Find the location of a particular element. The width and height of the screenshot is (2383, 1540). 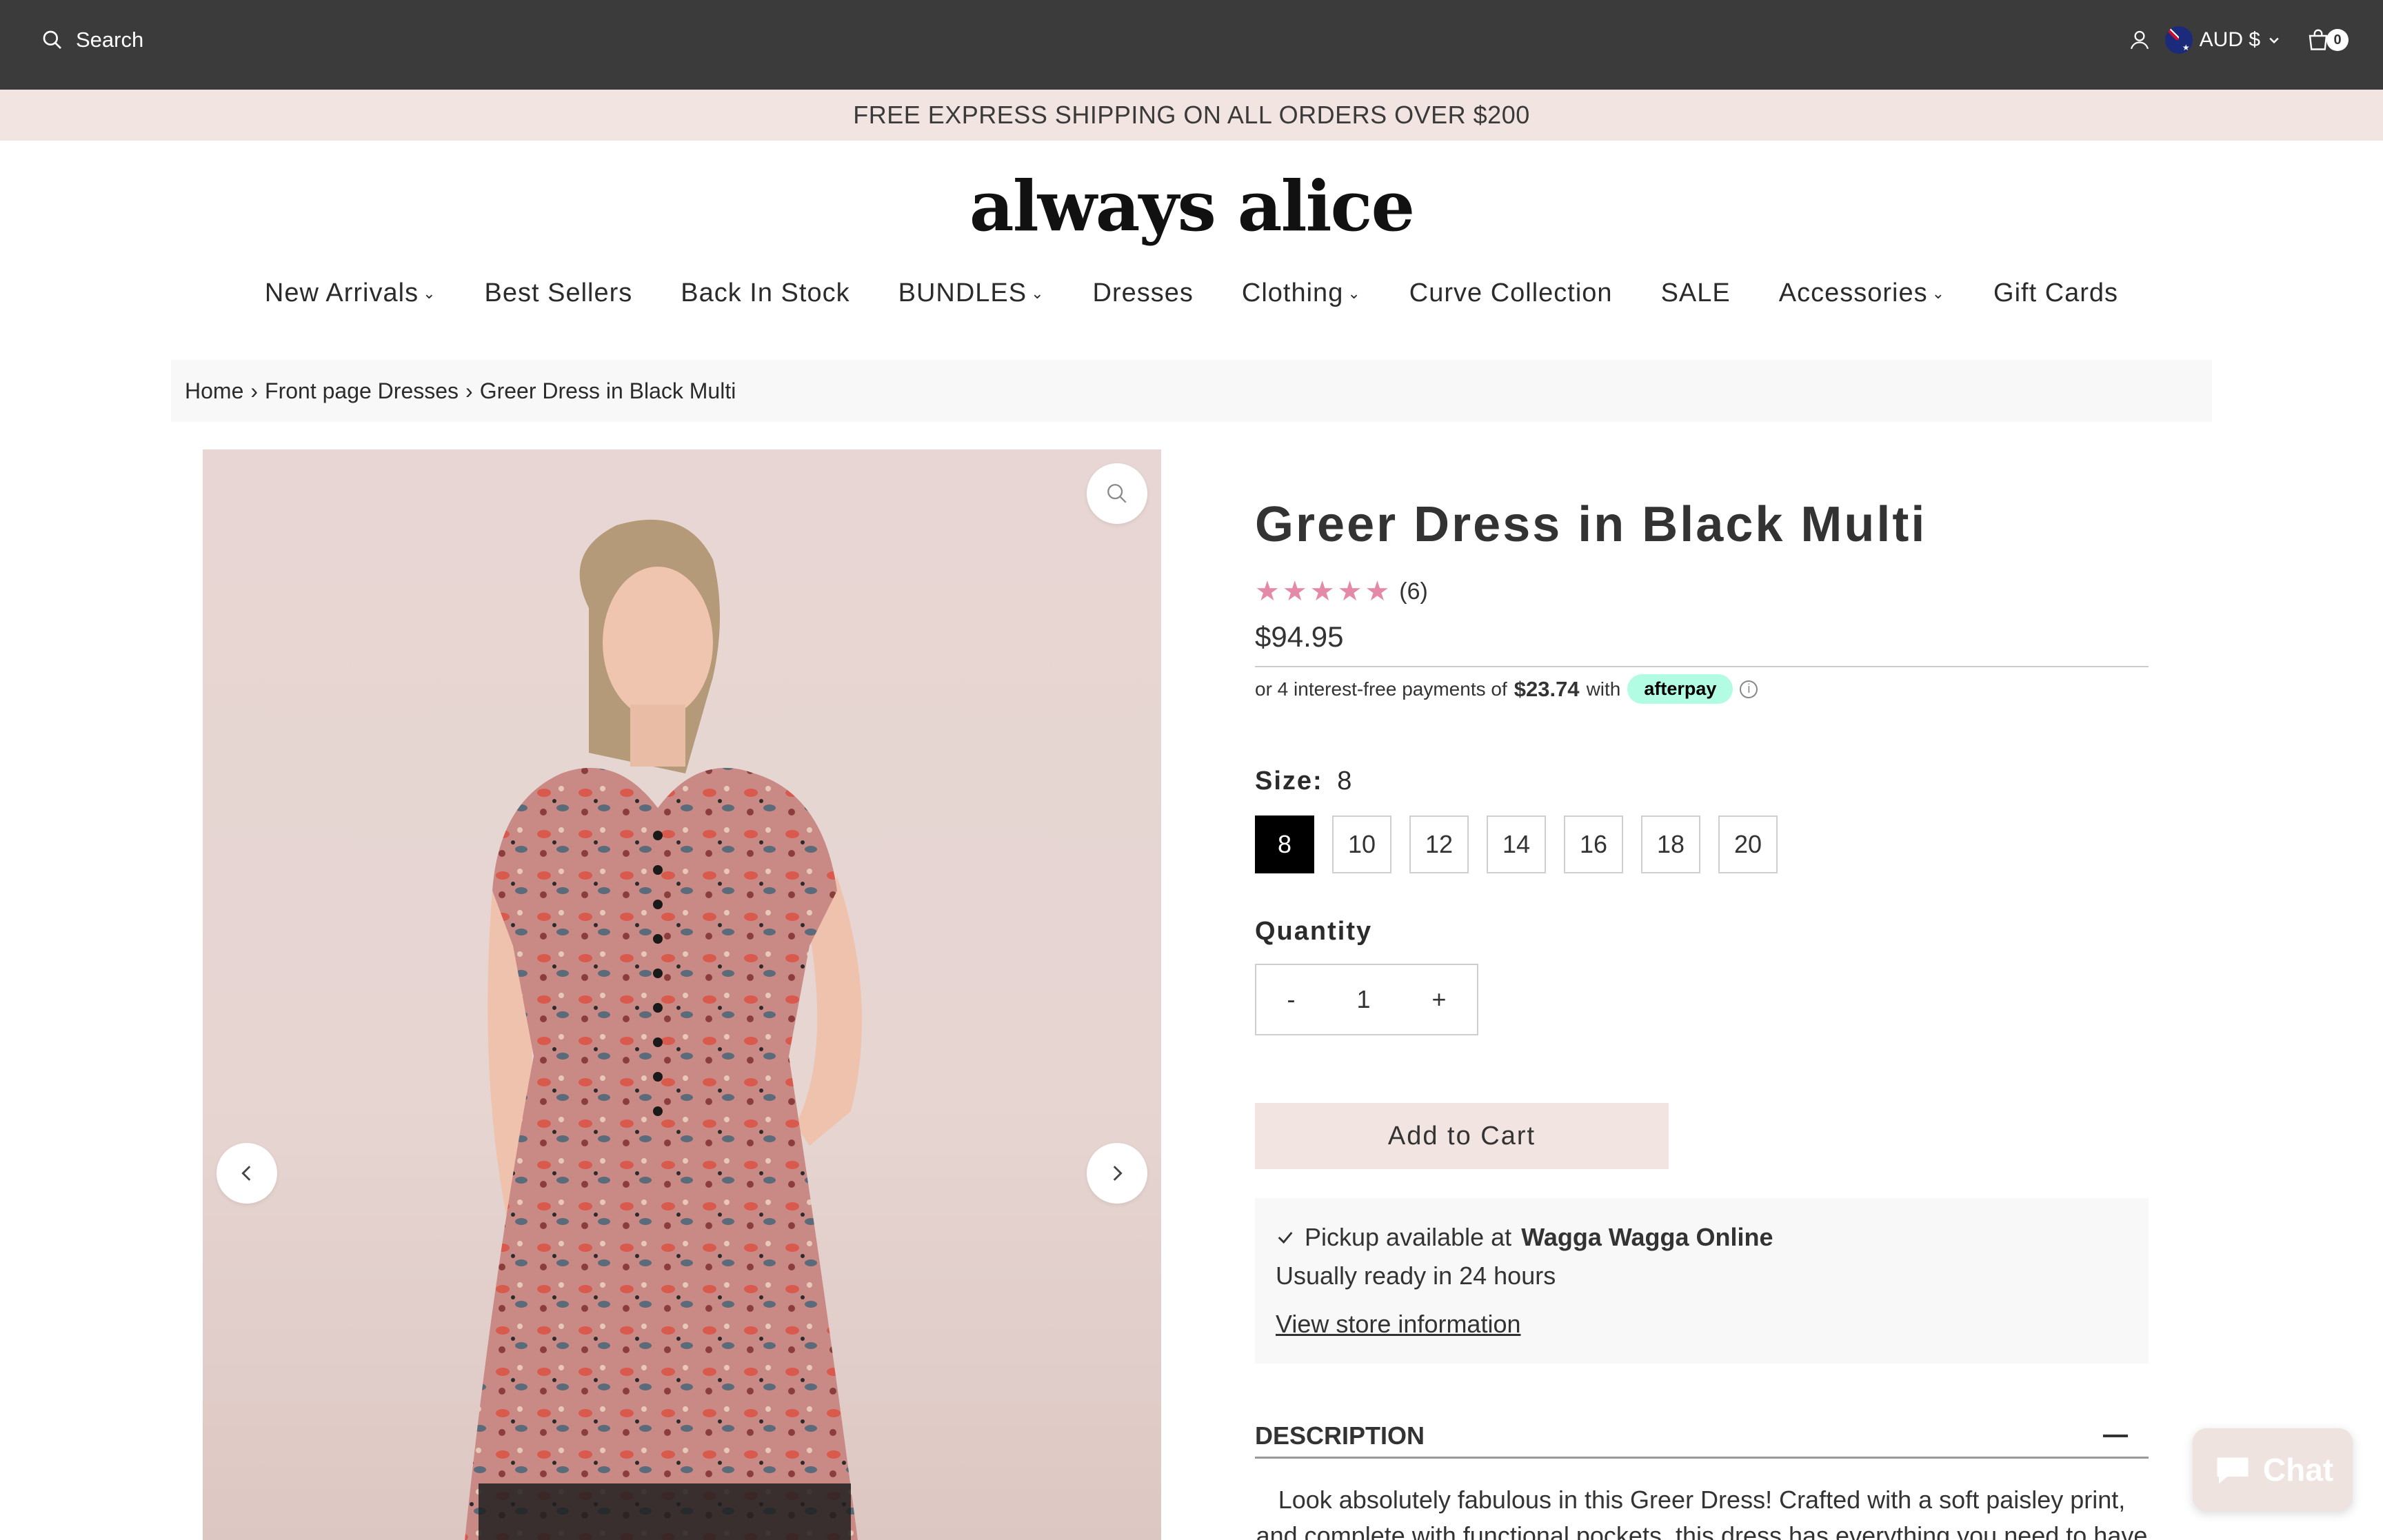

size-option-14: 14 is located at coordinates (1516, 844).